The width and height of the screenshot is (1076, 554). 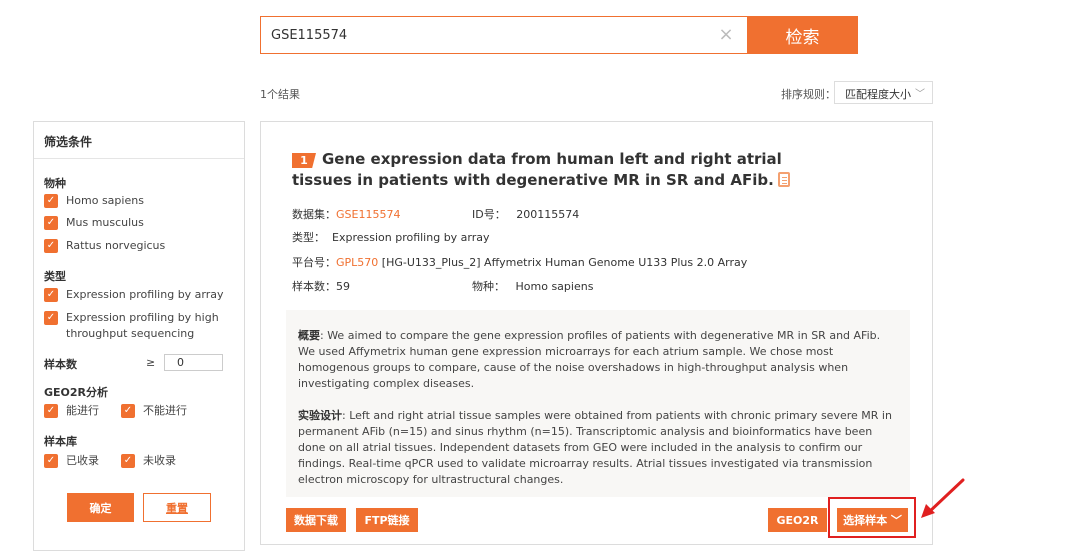 I want to click on dataset-field: 数据集：GSE115574, so click(x=346, y=214).